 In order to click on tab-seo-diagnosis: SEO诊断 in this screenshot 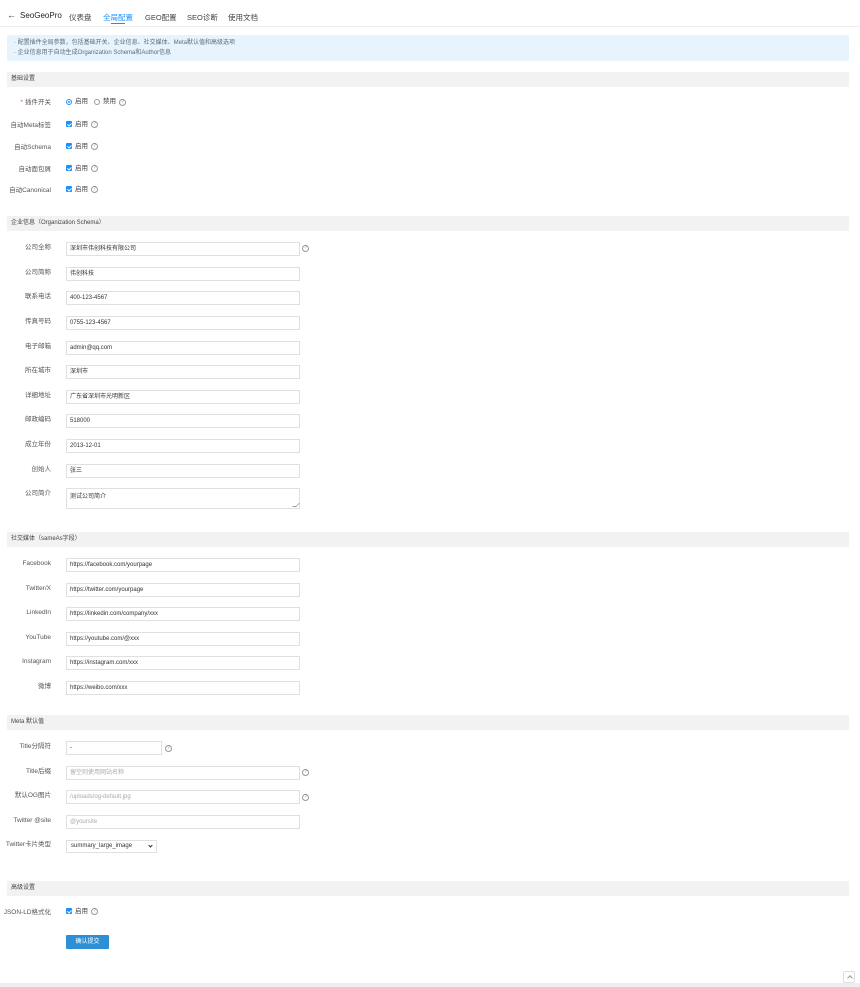, I will do `click(202, 17)`.